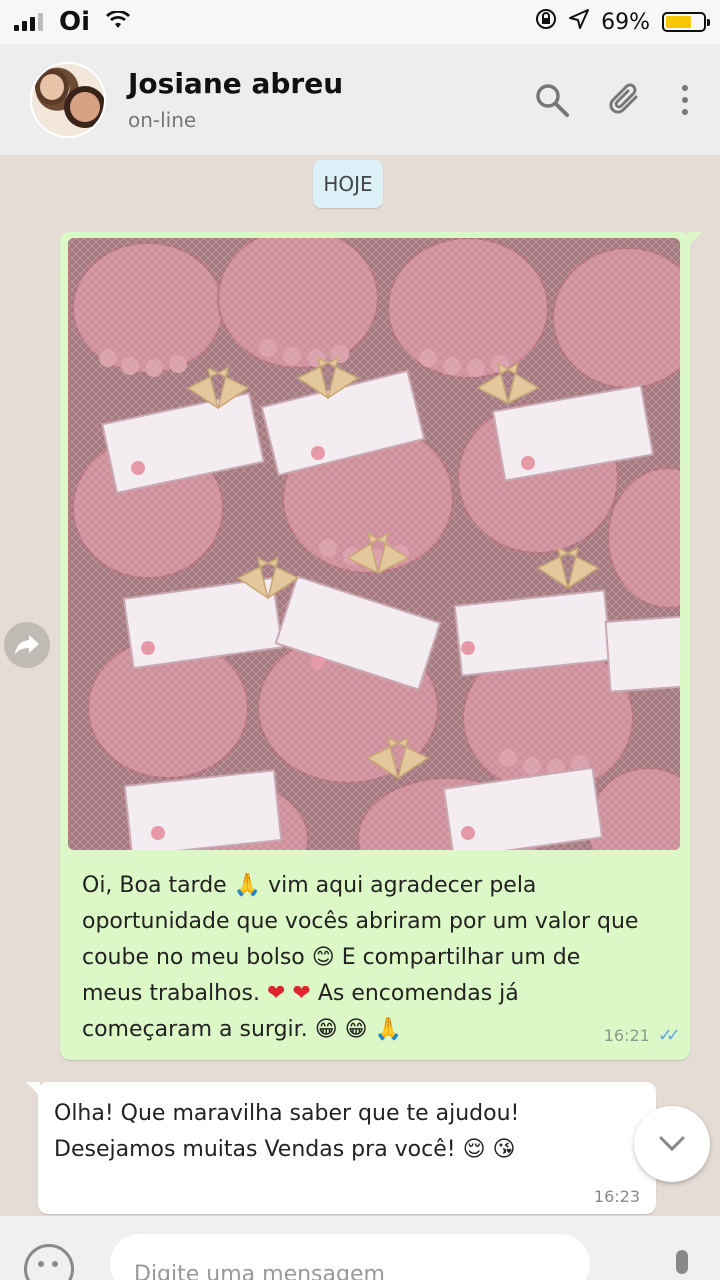 This screenshot has width=720, height=1280. I want to click on contact-name: Josiane abreu, so click(236, 83).